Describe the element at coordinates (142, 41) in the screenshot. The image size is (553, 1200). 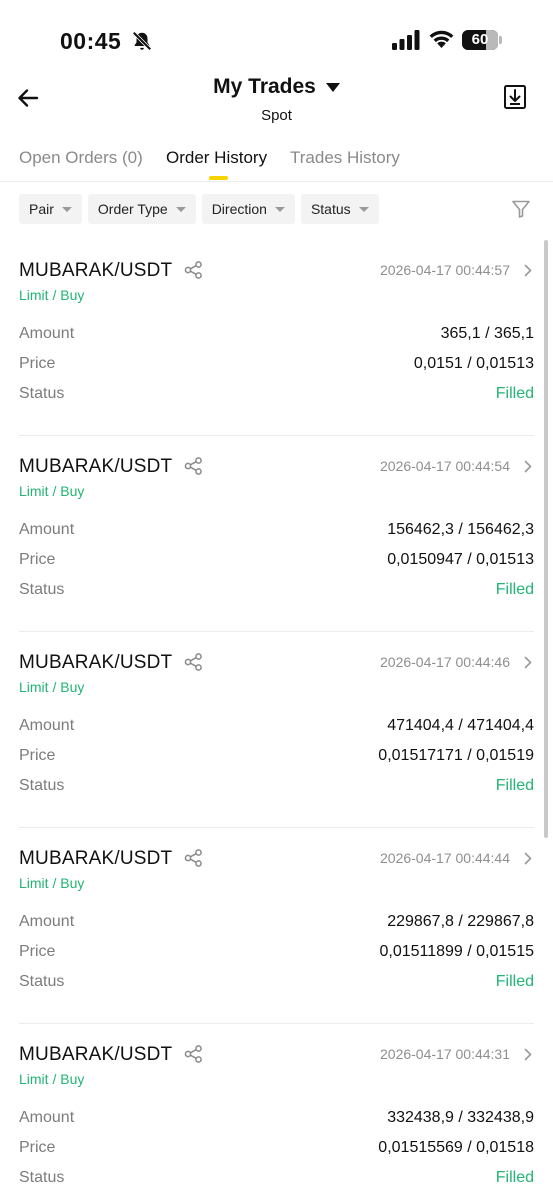
I see `bell-muted-icon` at that location.